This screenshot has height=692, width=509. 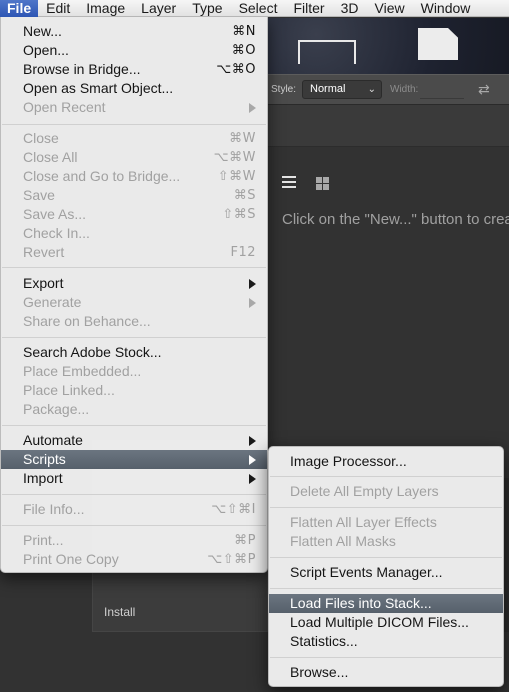 What do you see at coordinates (388, 126) in the screenshot?
I see `document-tab-strip` at bounding box center [388, 126].